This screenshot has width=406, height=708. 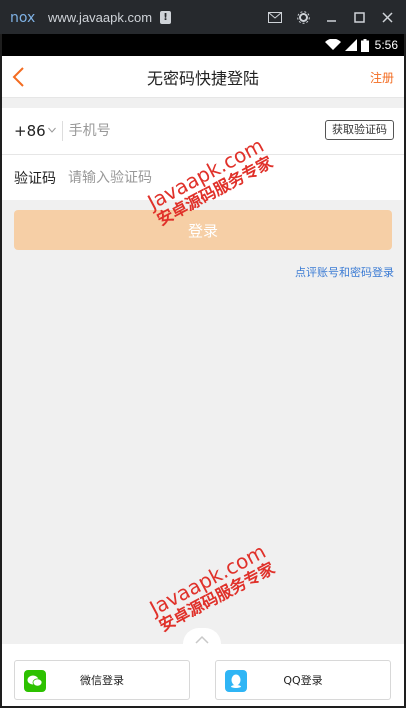 What do you see at coordinates (51, 131) in the screenshot?
I see `chevron-down-icon` at bounding box center [51, 131].